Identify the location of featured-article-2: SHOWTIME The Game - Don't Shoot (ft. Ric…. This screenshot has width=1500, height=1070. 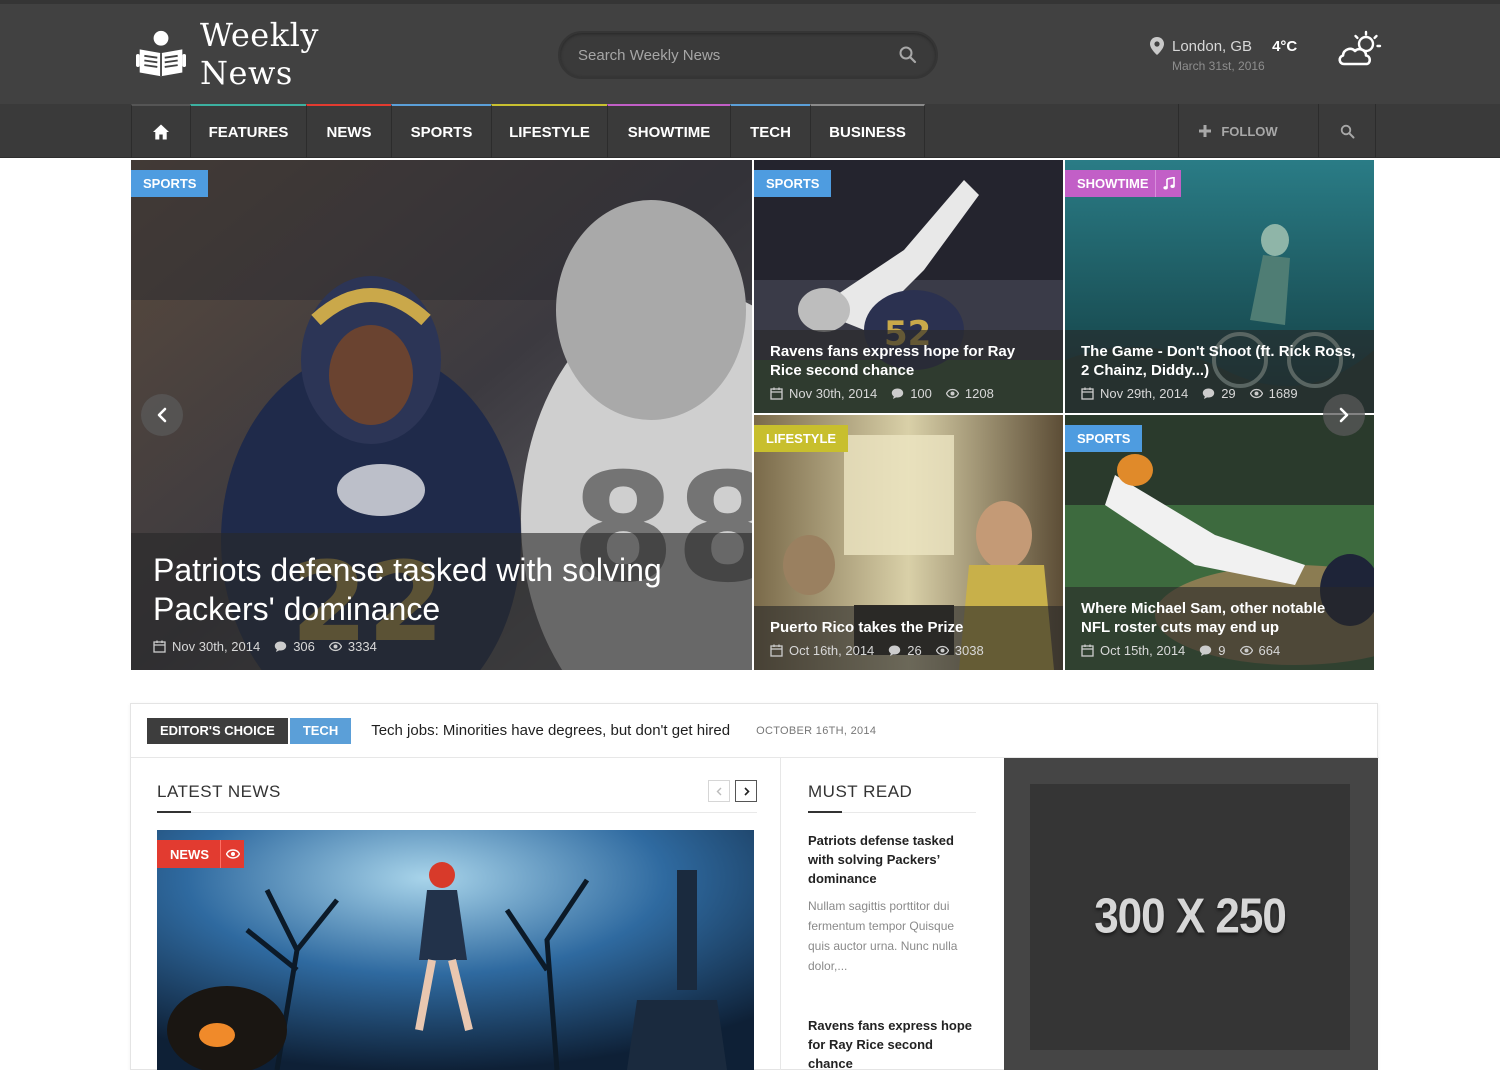
(1219, 286).